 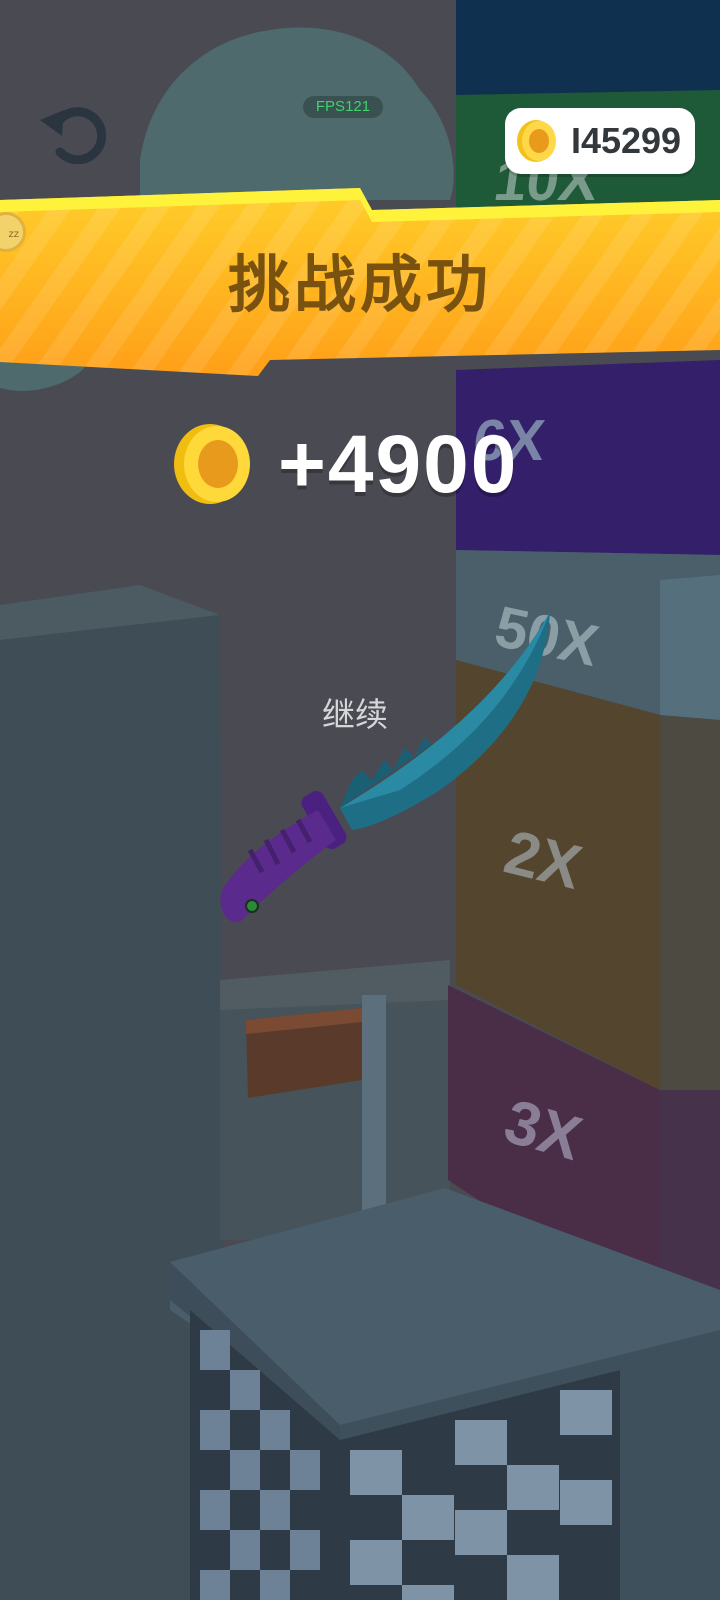 I want to click on undo-arrow-icon, so click(x=73, y=136).